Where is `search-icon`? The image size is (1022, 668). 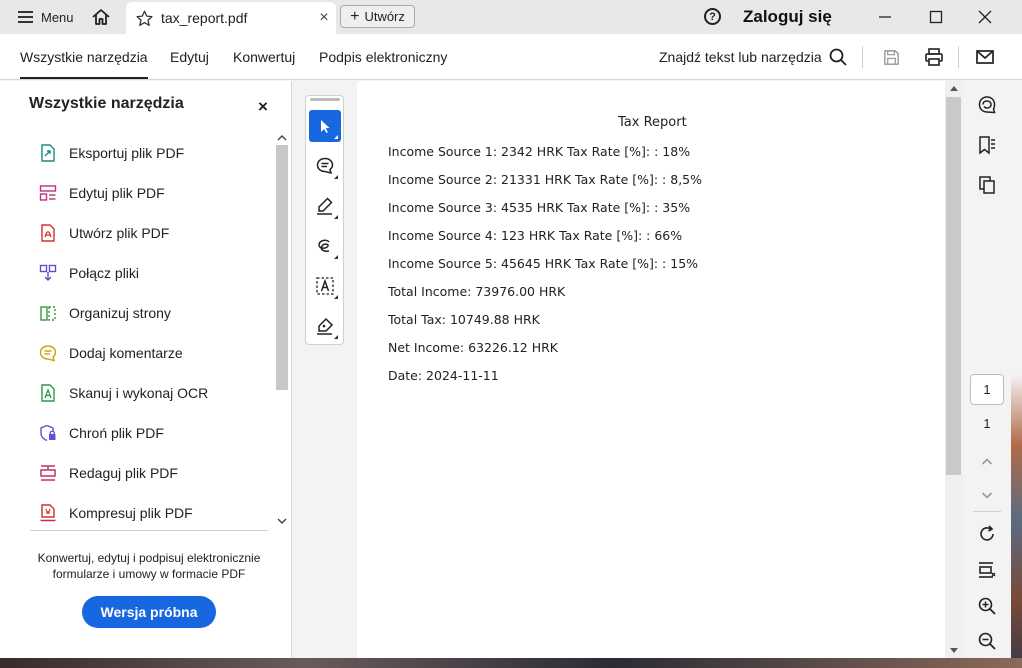
search-icon is located at coordinates (838, 57).